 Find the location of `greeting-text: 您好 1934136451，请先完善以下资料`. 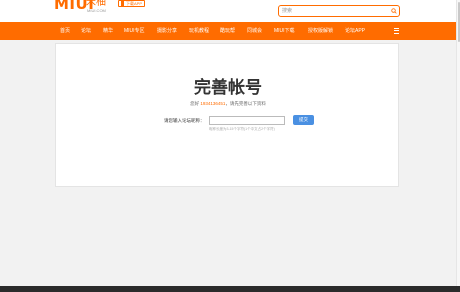

greeting-text: 您好 1934136451，请先完善以下资料 is located at coordinates (228, 104).